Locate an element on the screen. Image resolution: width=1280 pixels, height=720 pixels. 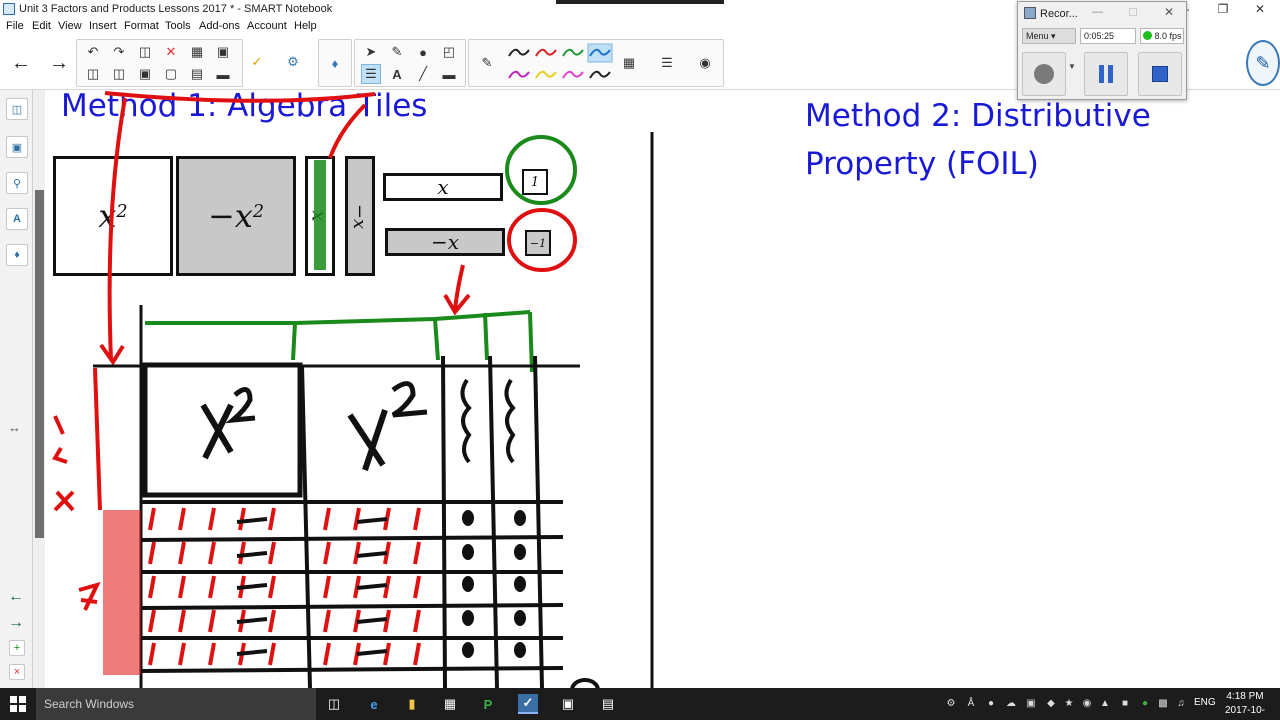
app-taskbar-icon: ▤ is located at coordinates (608, 704).